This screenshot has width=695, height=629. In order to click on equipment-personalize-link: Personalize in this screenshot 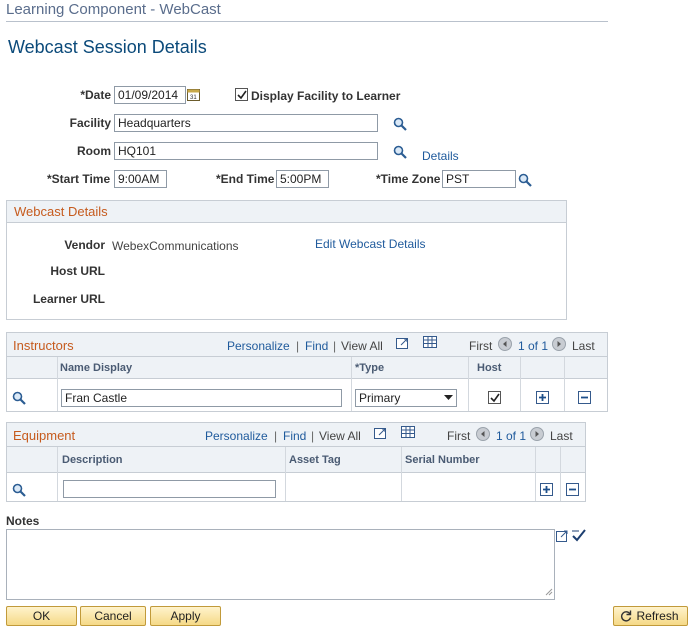, I will do `click(236, 436)`.